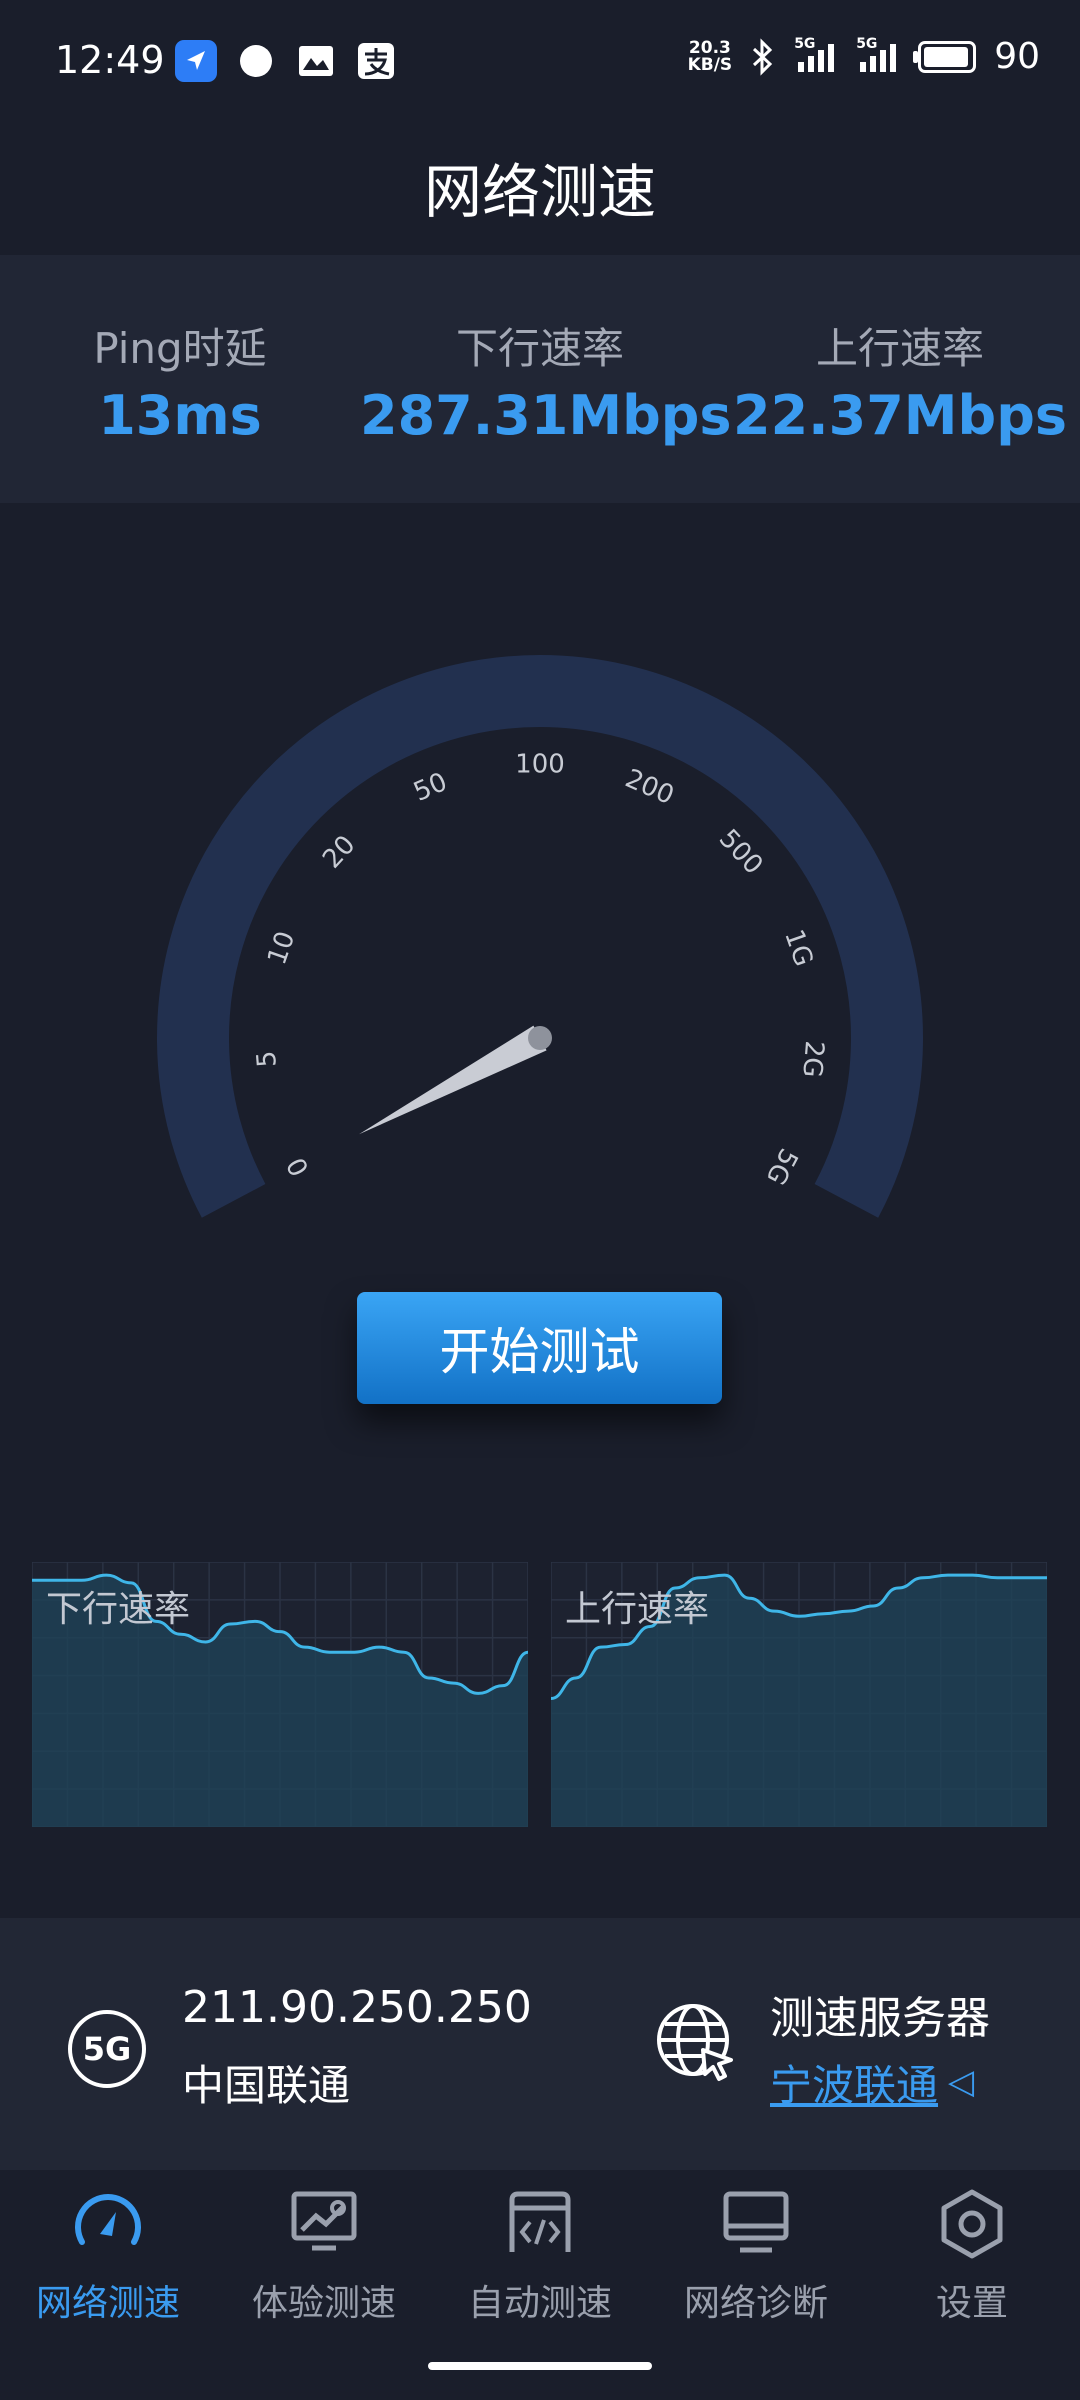 This screenshot has height=2400, width=1080. I want to click on home-indicator, so click(540, 2366).